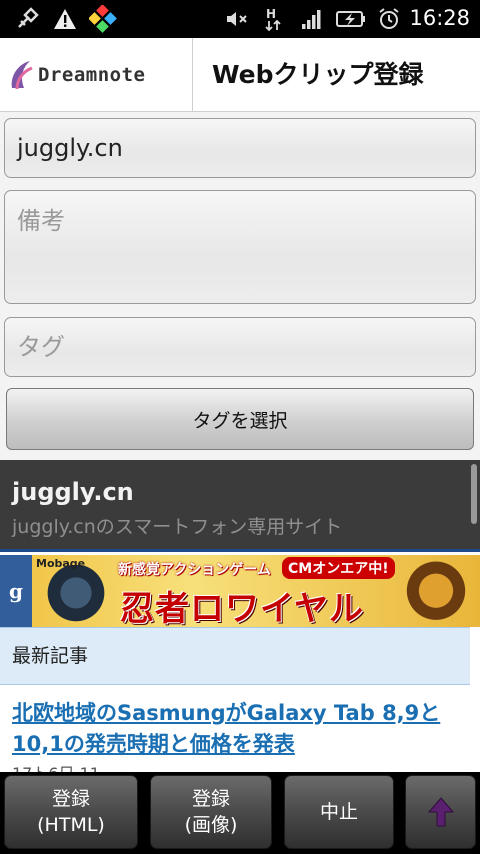  I want to click on section-title: 最新記事, so click(235, 656).